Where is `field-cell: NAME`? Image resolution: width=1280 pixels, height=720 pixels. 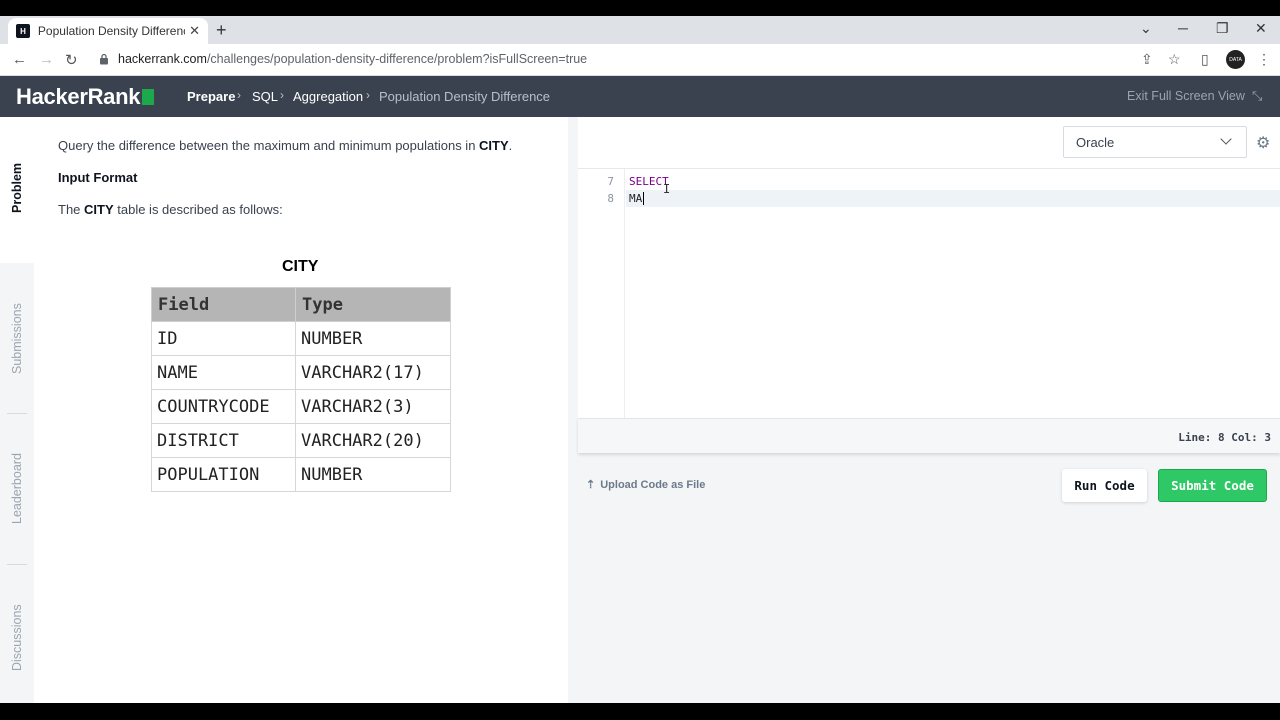
field-cell: NAME is located at coordinates (223, 372).